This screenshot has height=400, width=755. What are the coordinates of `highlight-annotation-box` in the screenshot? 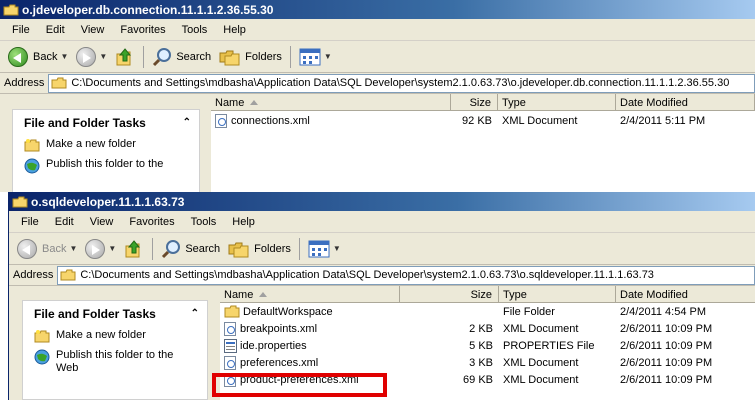 It's located at (299, 385).